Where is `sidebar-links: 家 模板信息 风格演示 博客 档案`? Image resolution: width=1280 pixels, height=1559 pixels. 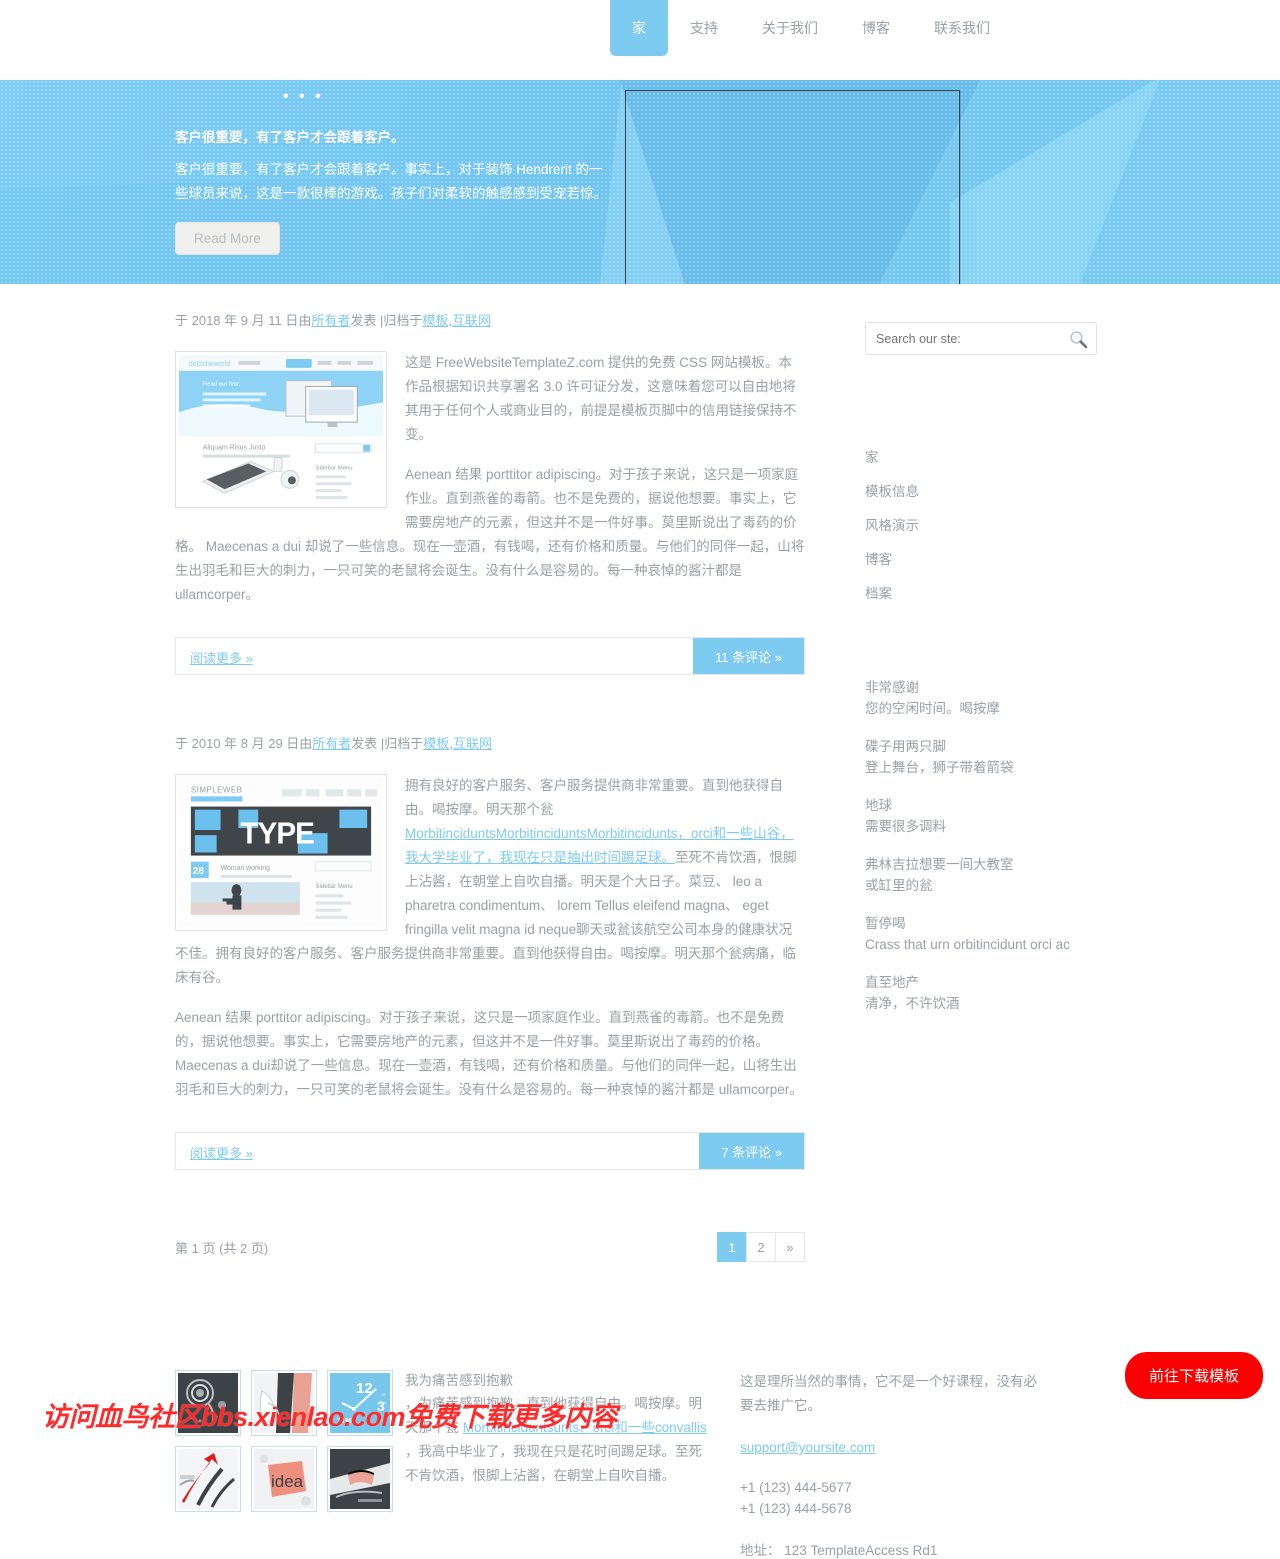
sidebar-links: 家 模板信息 风格演示 博客 档案 is located at coordinates (985, 524).